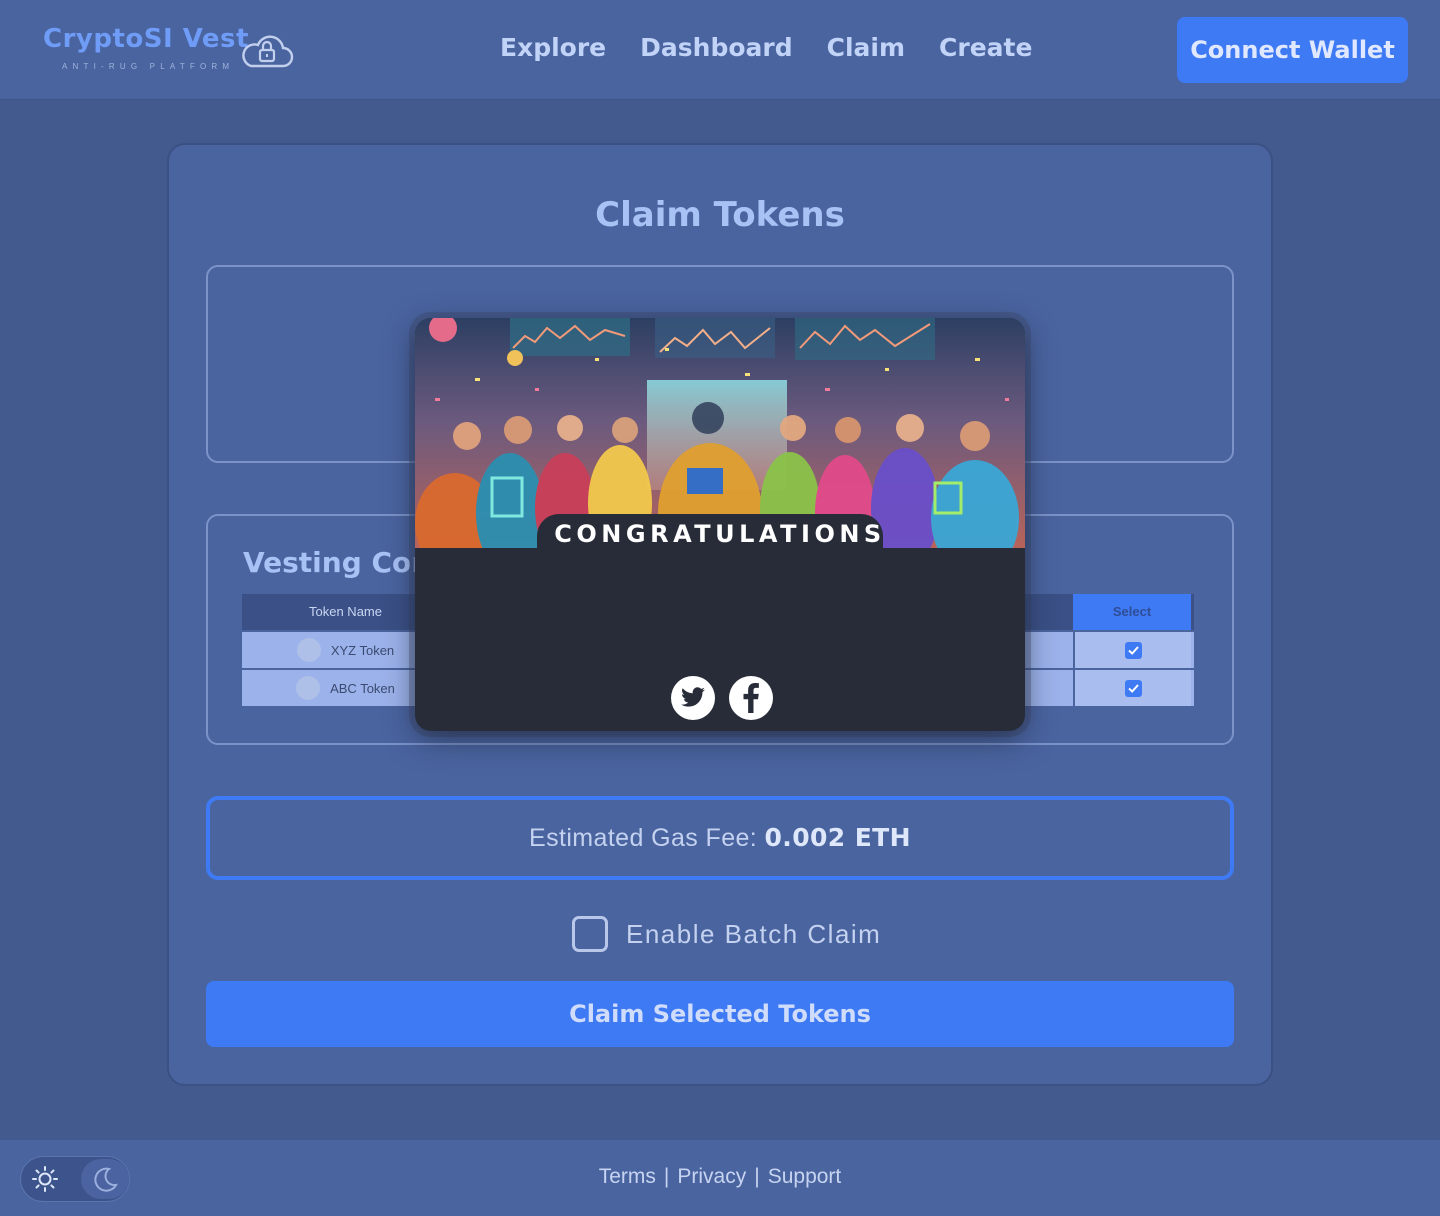  Describe the element at coordinates (146, 39) in the screenshot. I see `logo-title: CryptoSI Vest` at that location.